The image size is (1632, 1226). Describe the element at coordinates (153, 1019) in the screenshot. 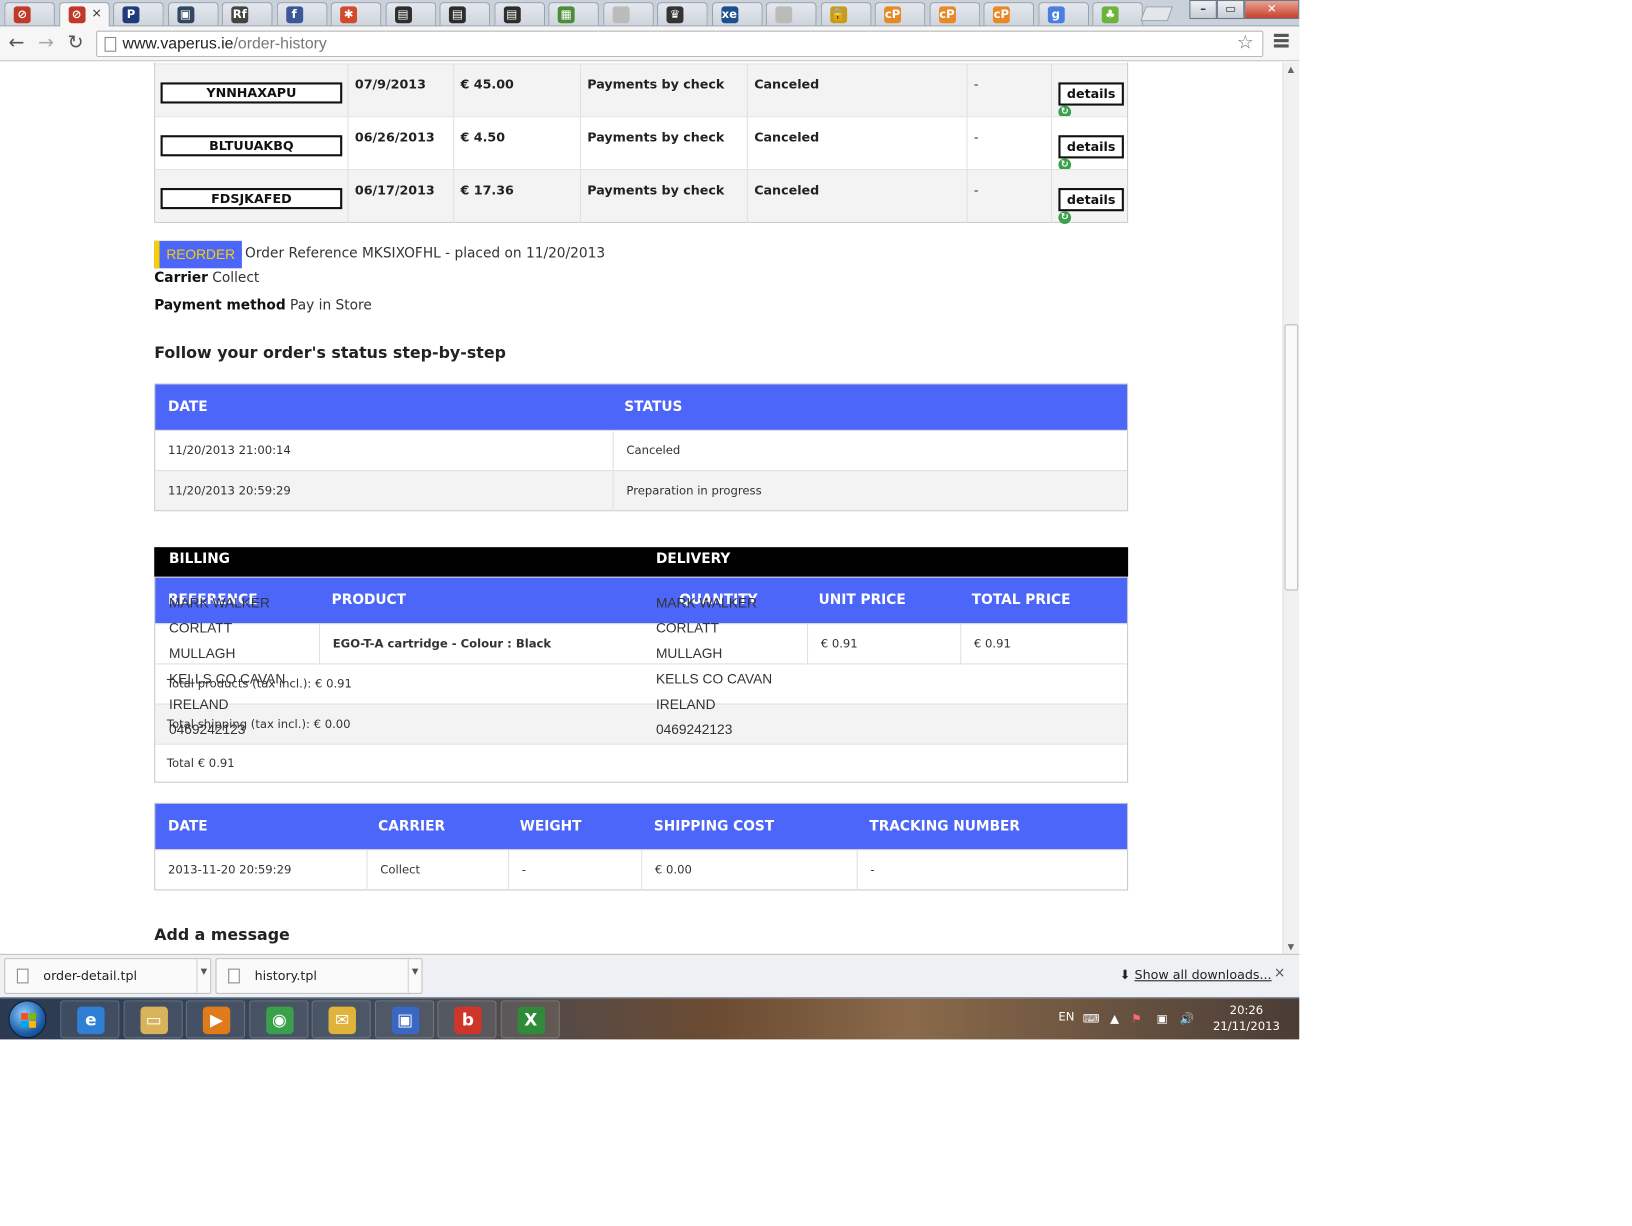

I see `taskbar-app: ▭` at that location.